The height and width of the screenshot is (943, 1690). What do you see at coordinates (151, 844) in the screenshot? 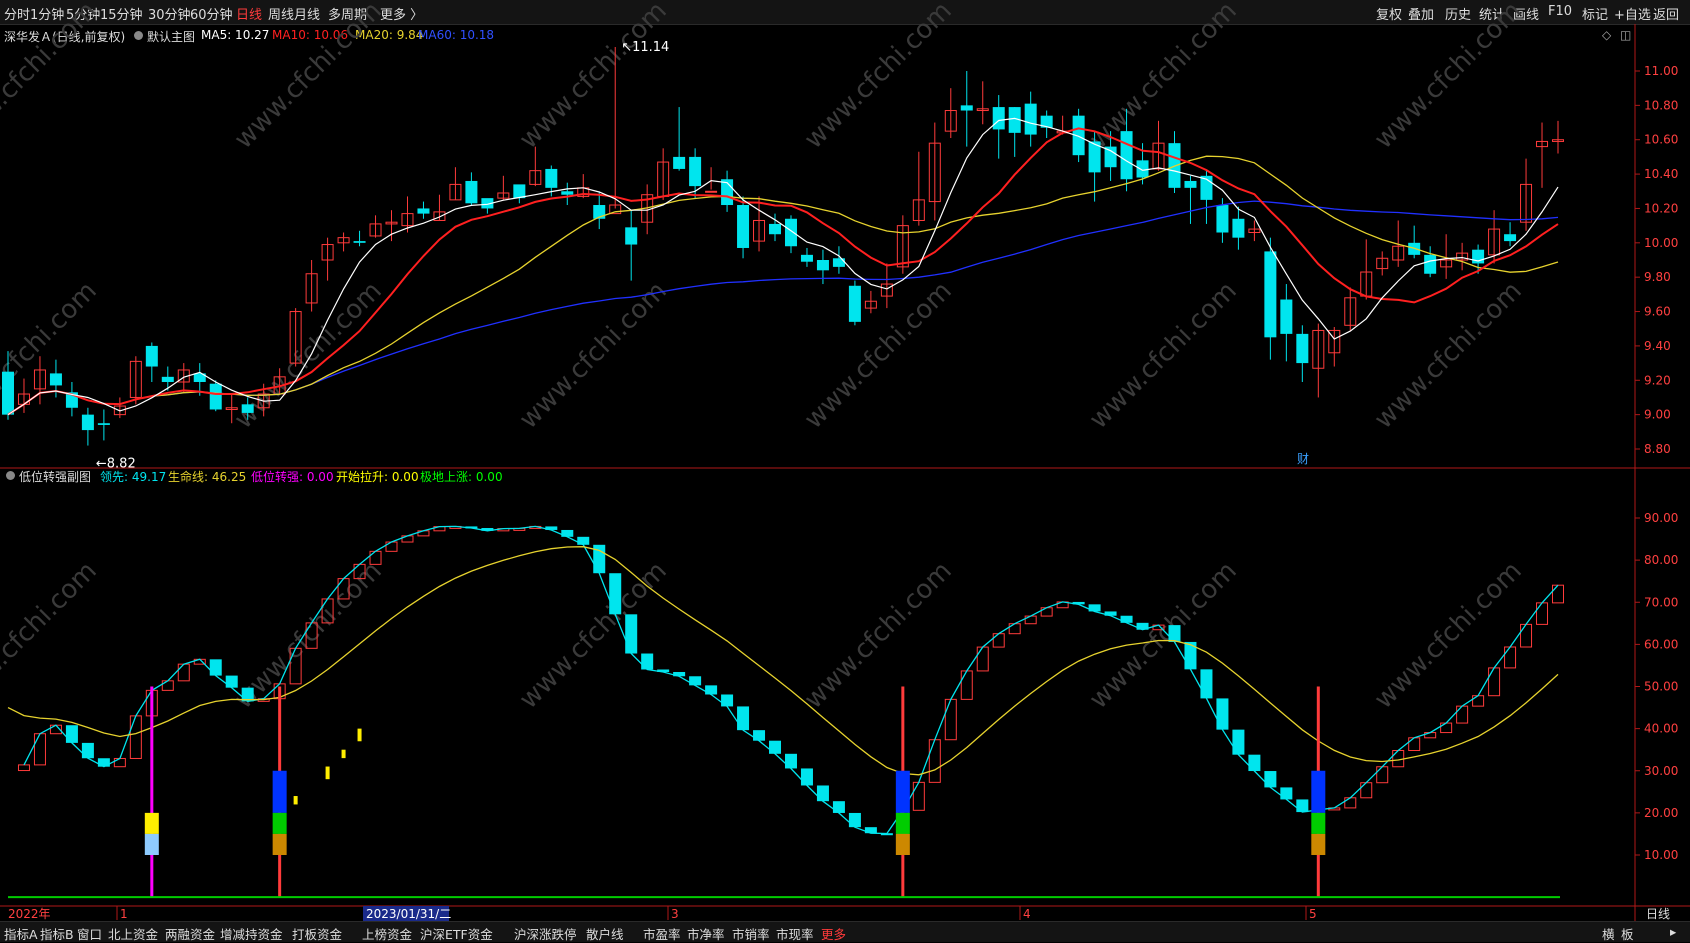
I see `signal-block-lightblue` at bounding box center [151, 844].